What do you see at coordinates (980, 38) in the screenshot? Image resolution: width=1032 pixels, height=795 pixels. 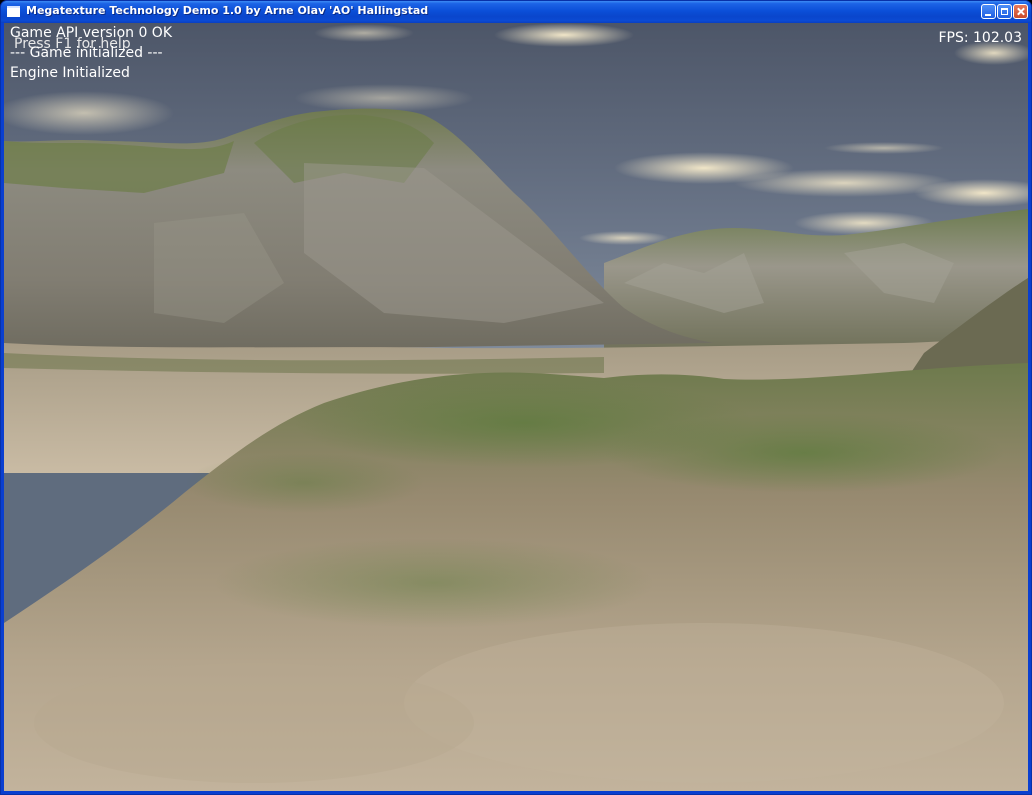 I see `fps-counter: FPS: 102.03` at bounding box center [980, 38].